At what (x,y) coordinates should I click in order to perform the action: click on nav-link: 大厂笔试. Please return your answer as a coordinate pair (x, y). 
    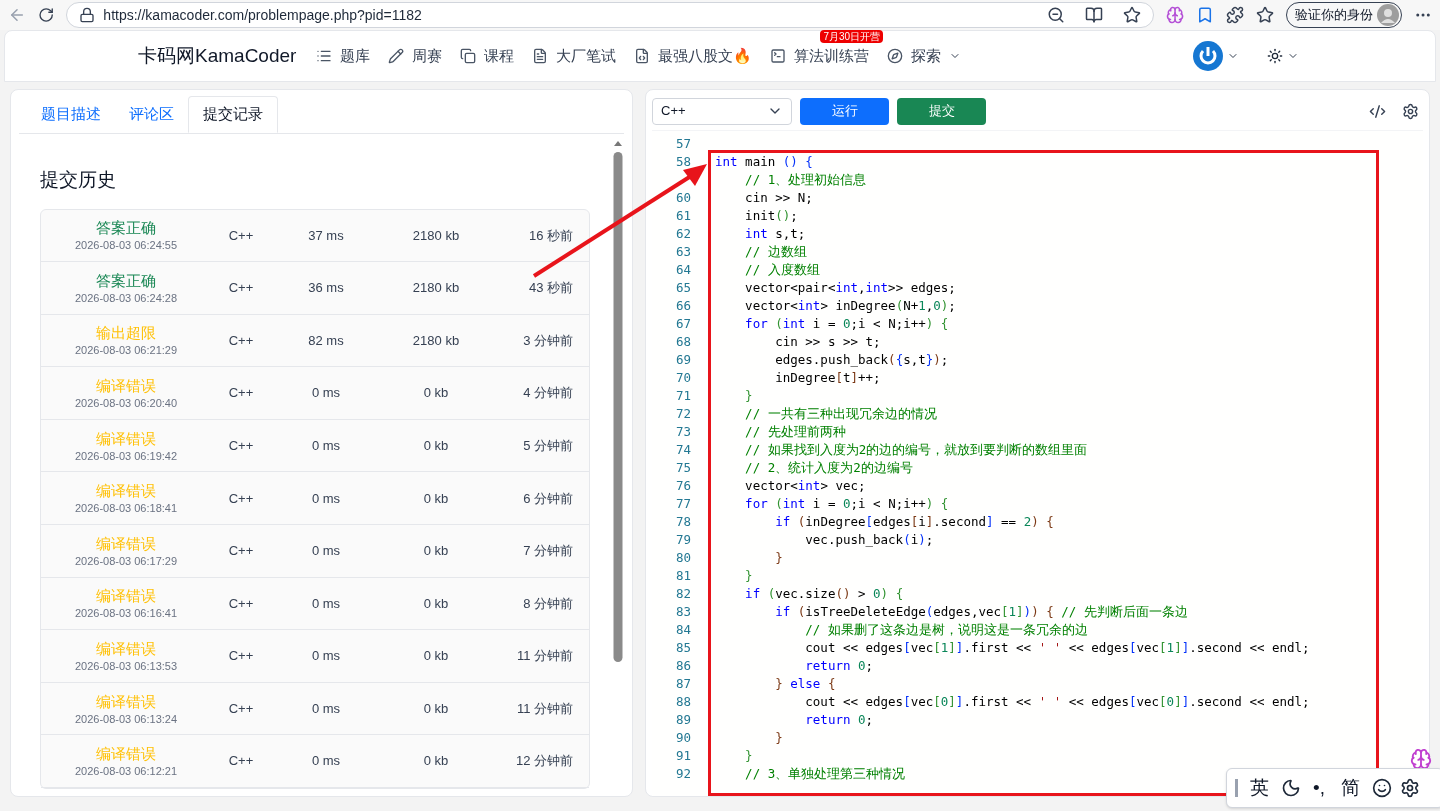
    Looking at the image, I should click on (574, 56).